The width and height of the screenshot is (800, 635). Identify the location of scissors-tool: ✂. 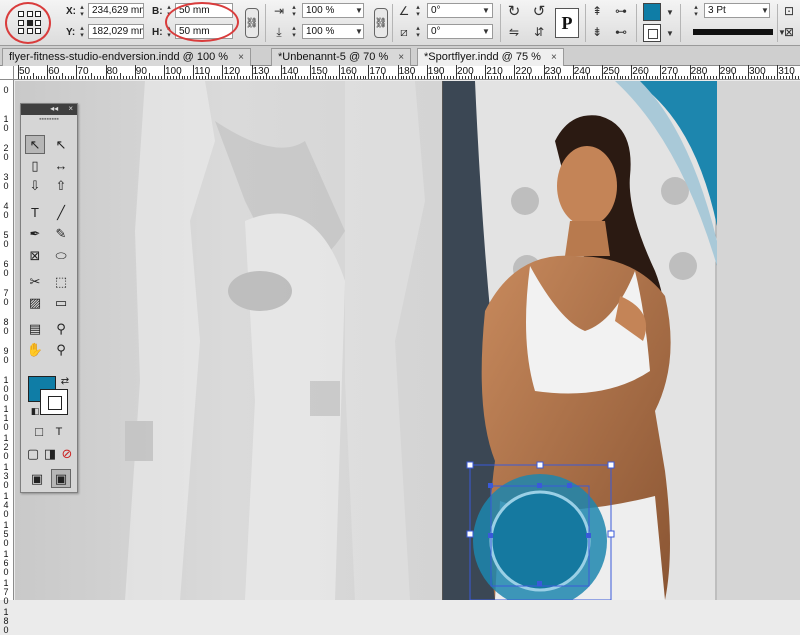
(35, 281).